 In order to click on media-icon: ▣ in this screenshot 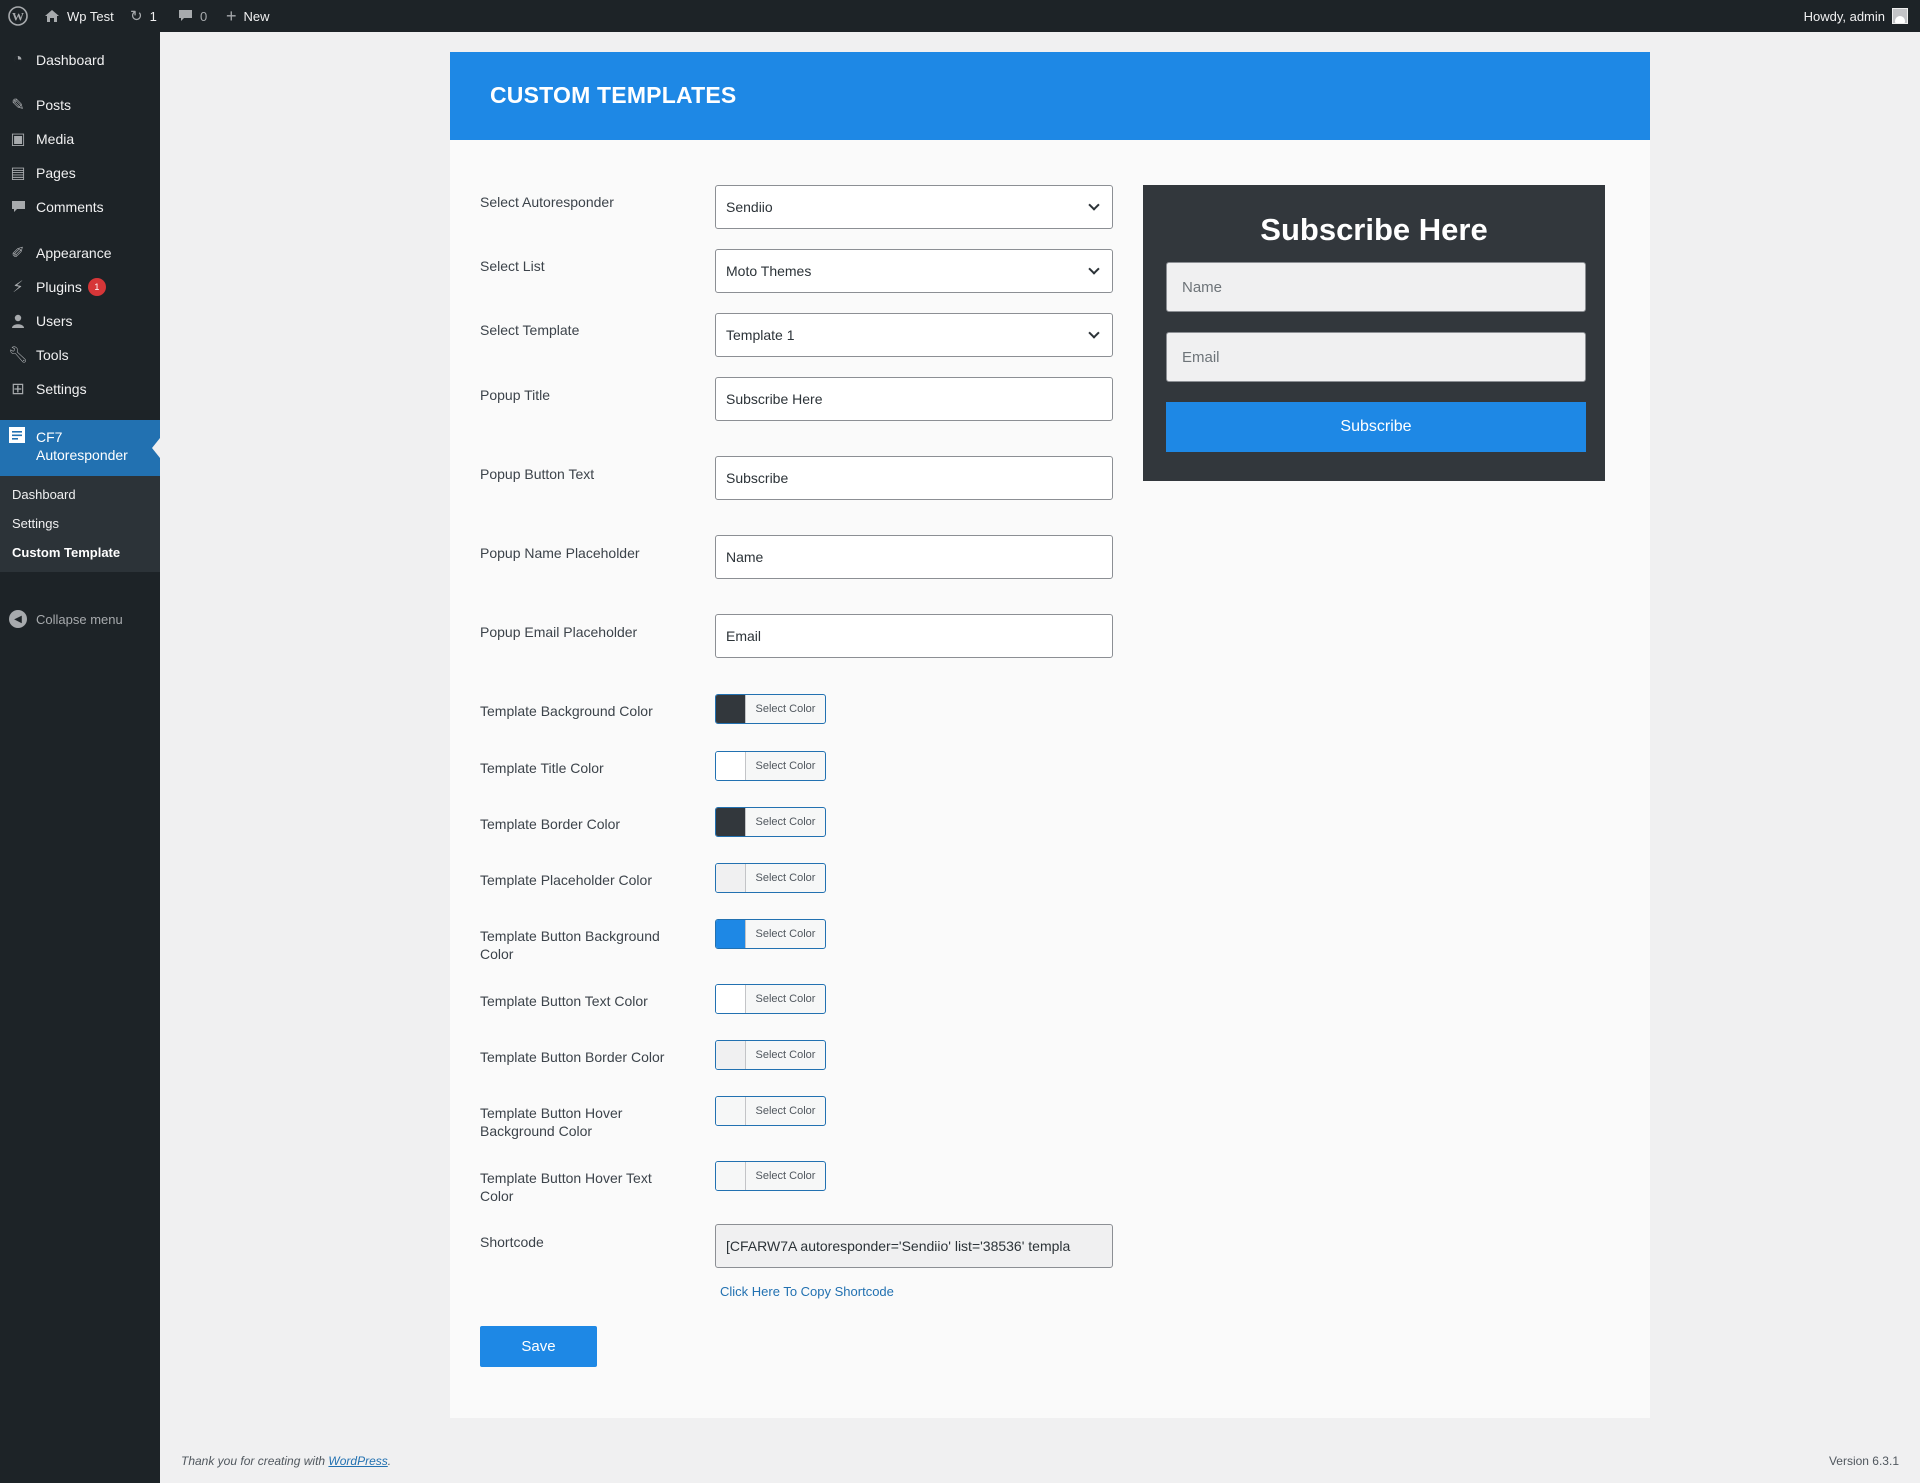, I will do `click(18, 139)`.